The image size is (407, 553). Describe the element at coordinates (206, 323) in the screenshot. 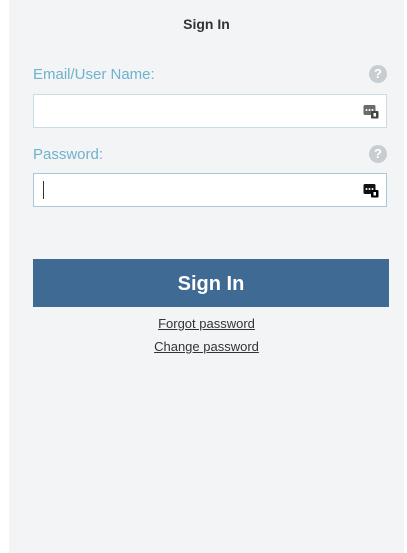

I see `forgot-password-link: Forgot password` at that location.